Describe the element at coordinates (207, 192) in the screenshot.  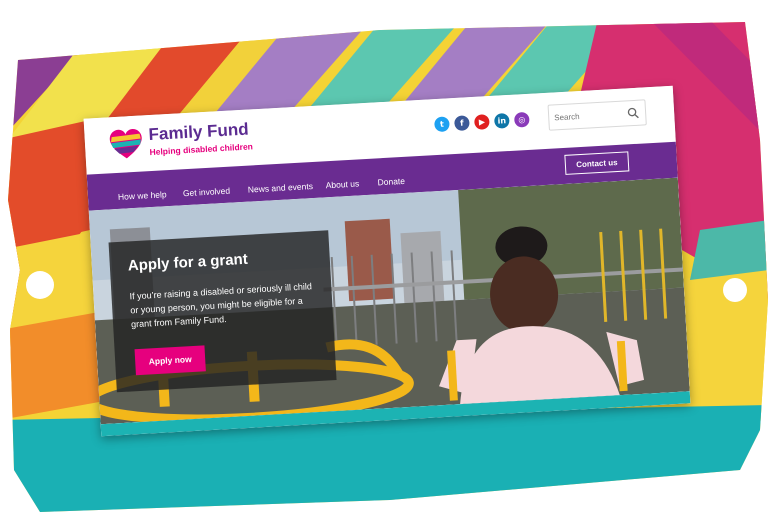
I see `nav-item-get-involved: Get involved` at that location.